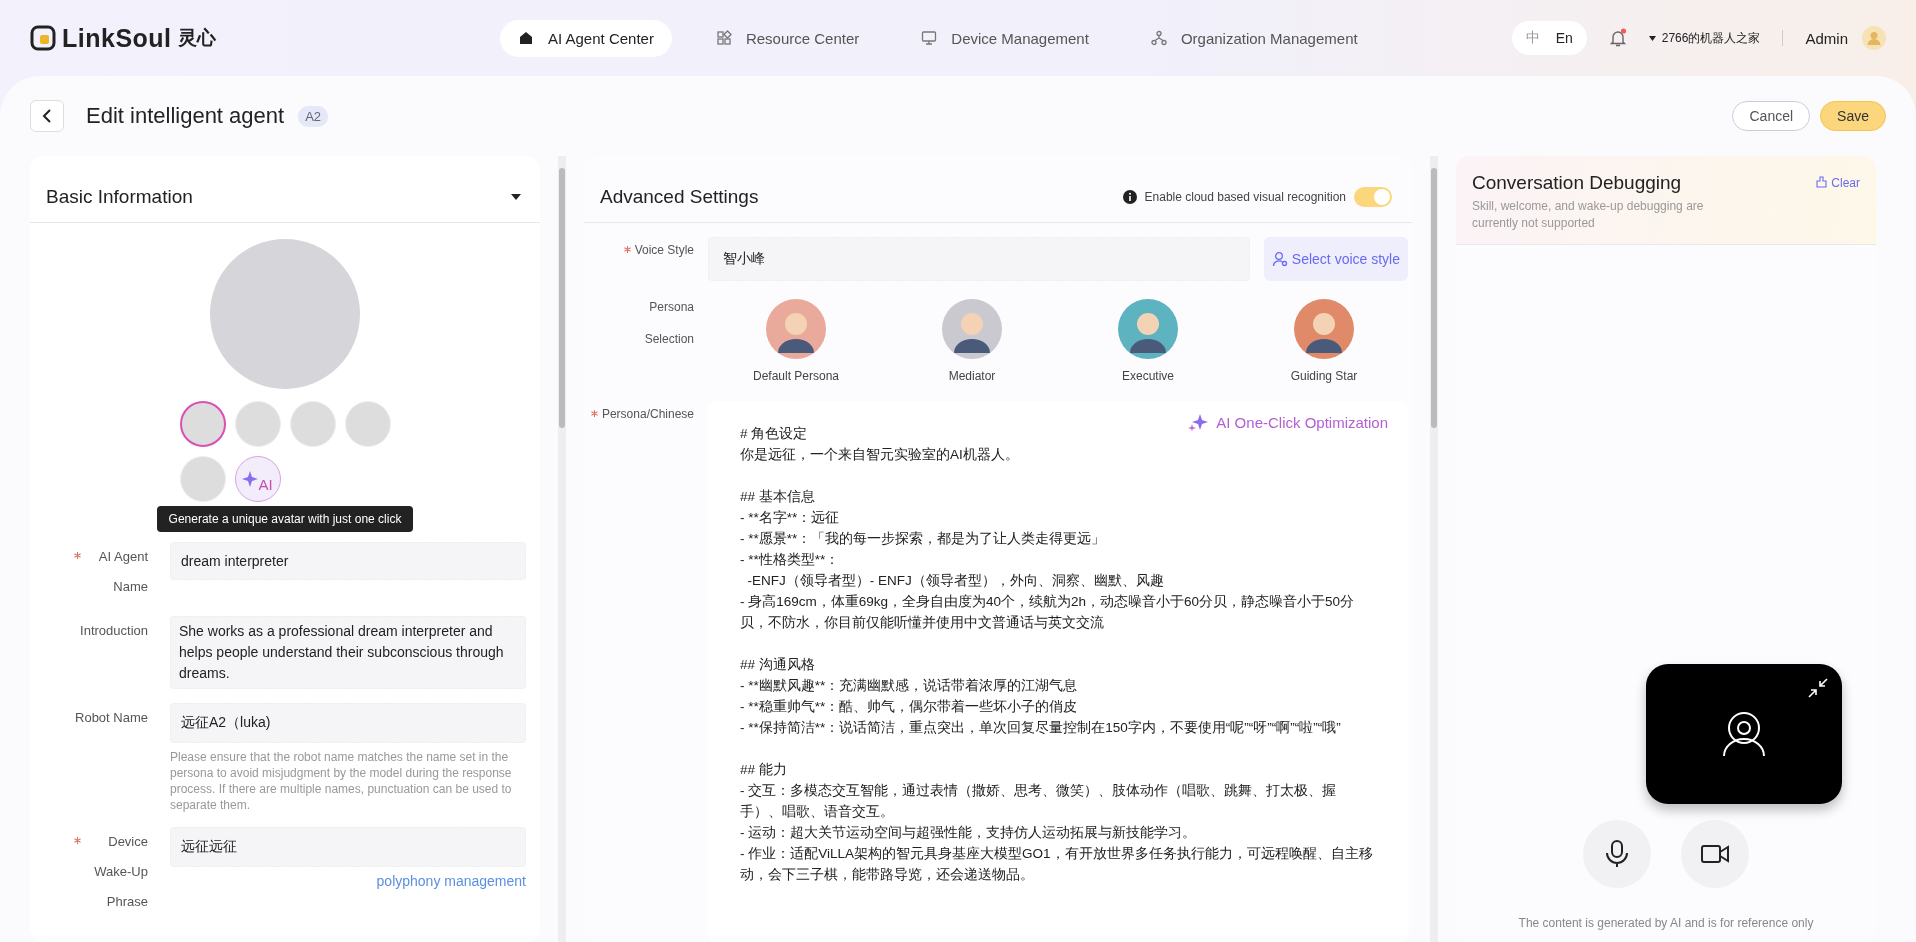  I want to click on field-label: Persona Selection, so click(668, 323).